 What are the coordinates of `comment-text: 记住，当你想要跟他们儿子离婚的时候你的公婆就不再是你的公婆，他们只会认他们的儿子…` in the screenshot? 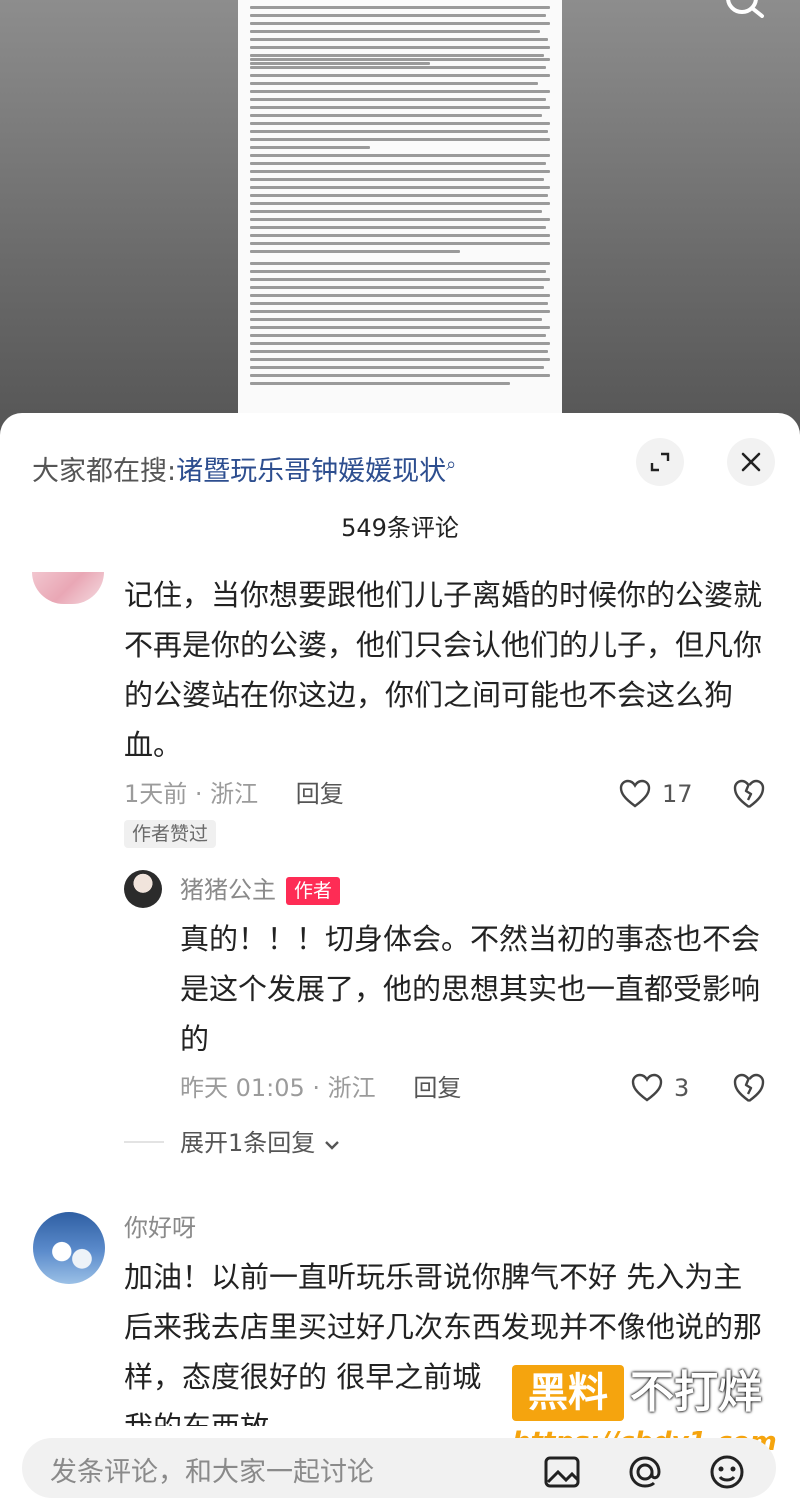 It's located at (443, 670).